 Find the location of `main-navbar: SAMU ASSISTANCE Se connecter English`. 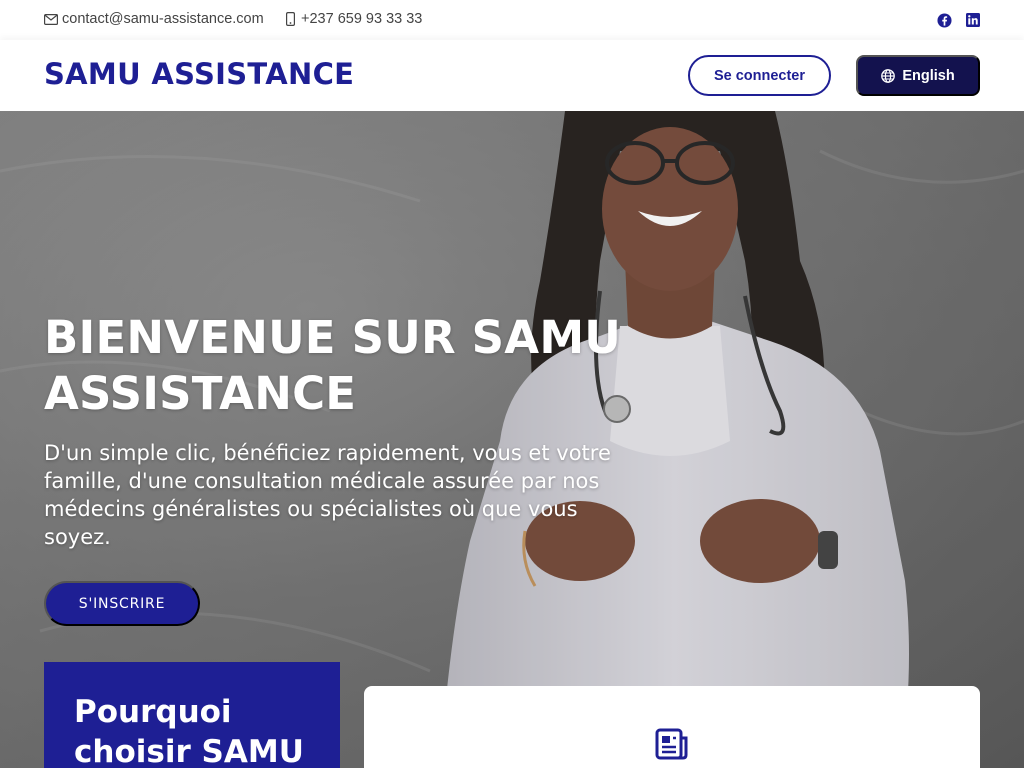

main-navbar: SAMU ASSISTANCE Se connecter English is located at coordinates (512, 75).